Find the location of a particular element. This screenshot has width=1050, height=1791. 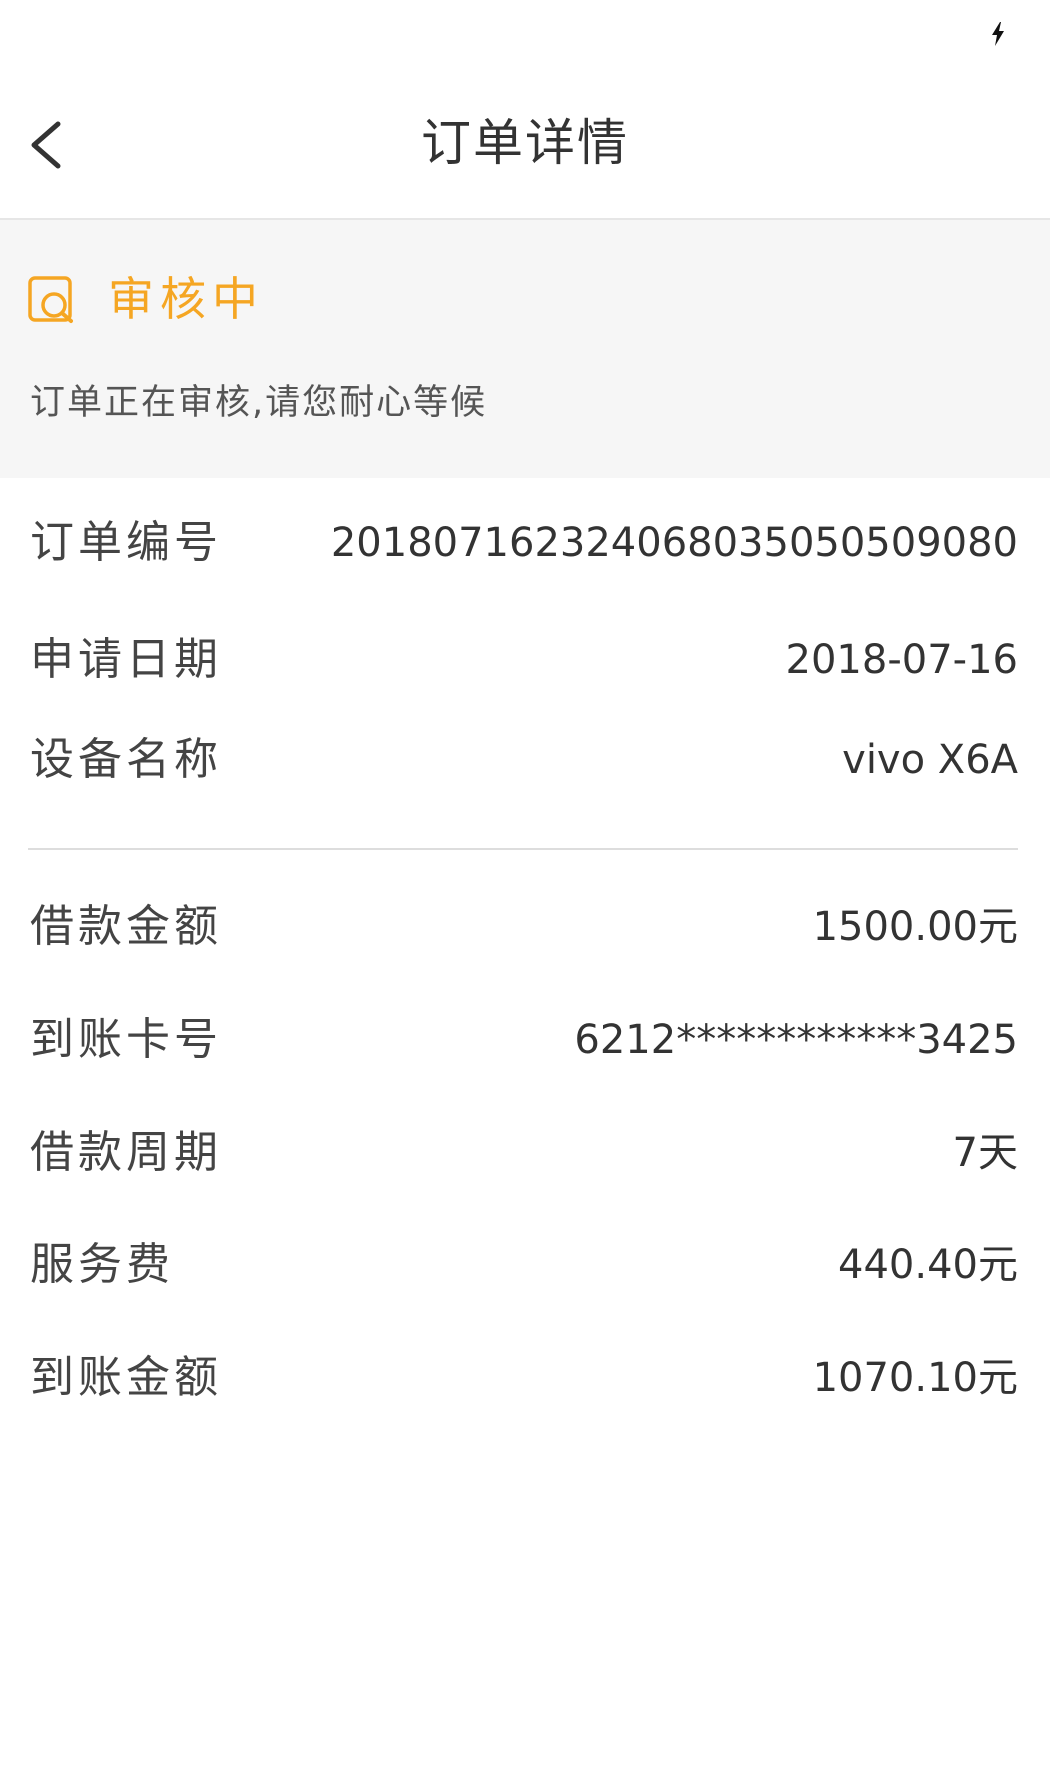

service-fee-label: 服务费 is located at coordinates (102, 1264).